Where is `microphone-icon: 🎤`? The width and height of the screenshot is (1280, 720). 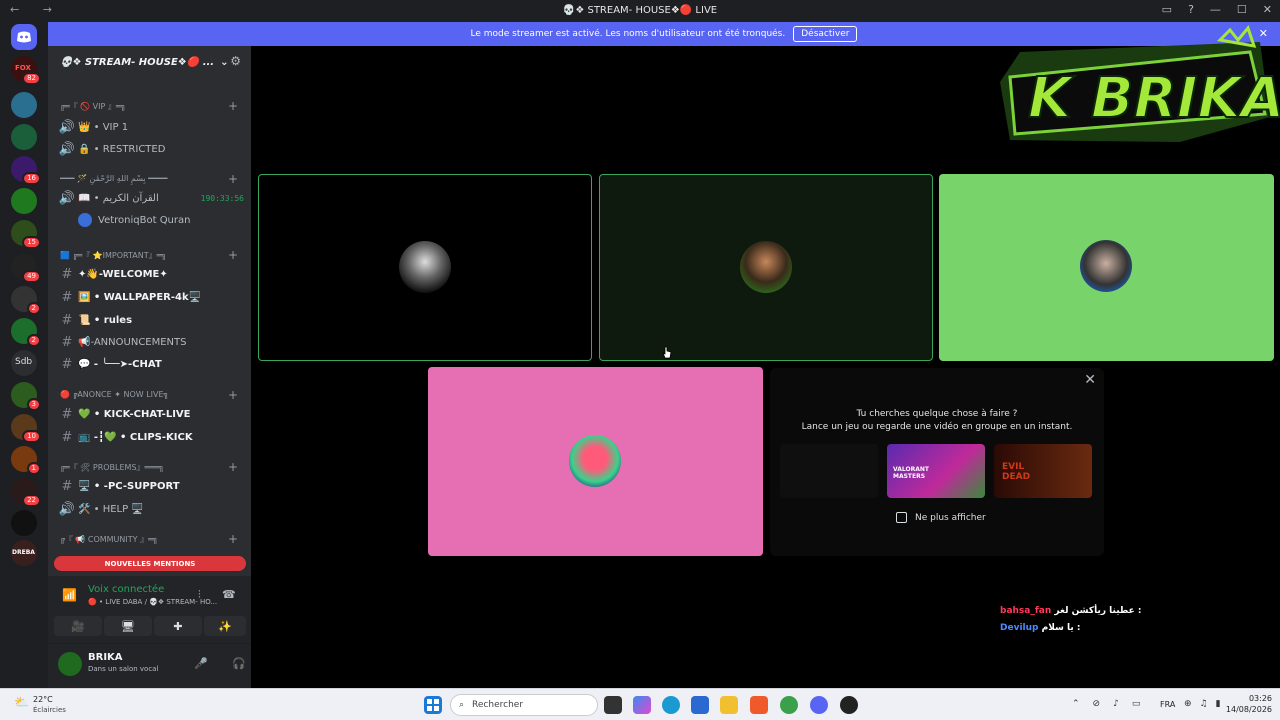
microphone-icon: 🎤 is located at coordinates (201, 663).